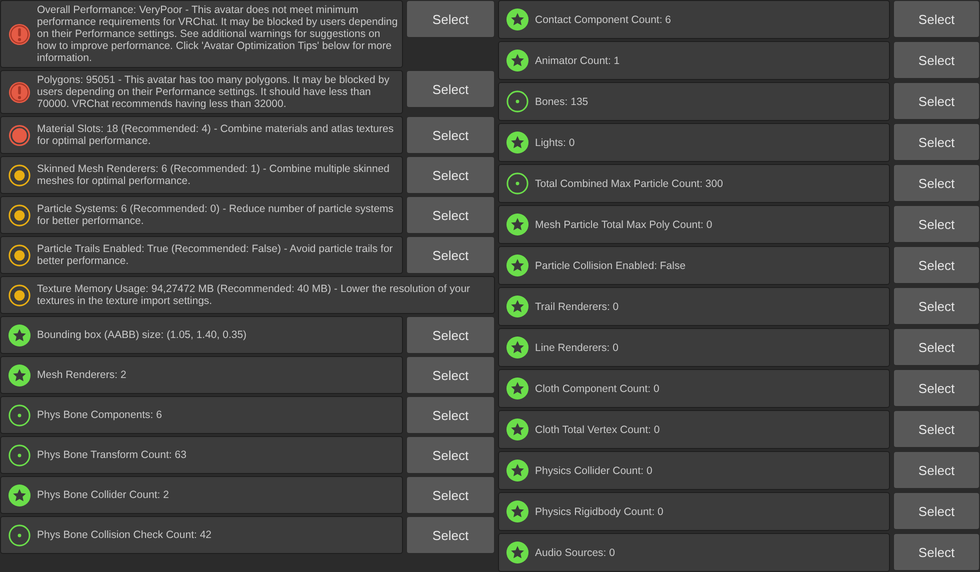 This screenshot has height=572, width=980. What do you see at coordinates (213, 175) in the screenshot?
I see `performance-message: Skinned Mesh Renderers: 6 (Recommended: 1) - Combine multiple skinned meshes for optimal performance.` at bounding box center [213, 175].